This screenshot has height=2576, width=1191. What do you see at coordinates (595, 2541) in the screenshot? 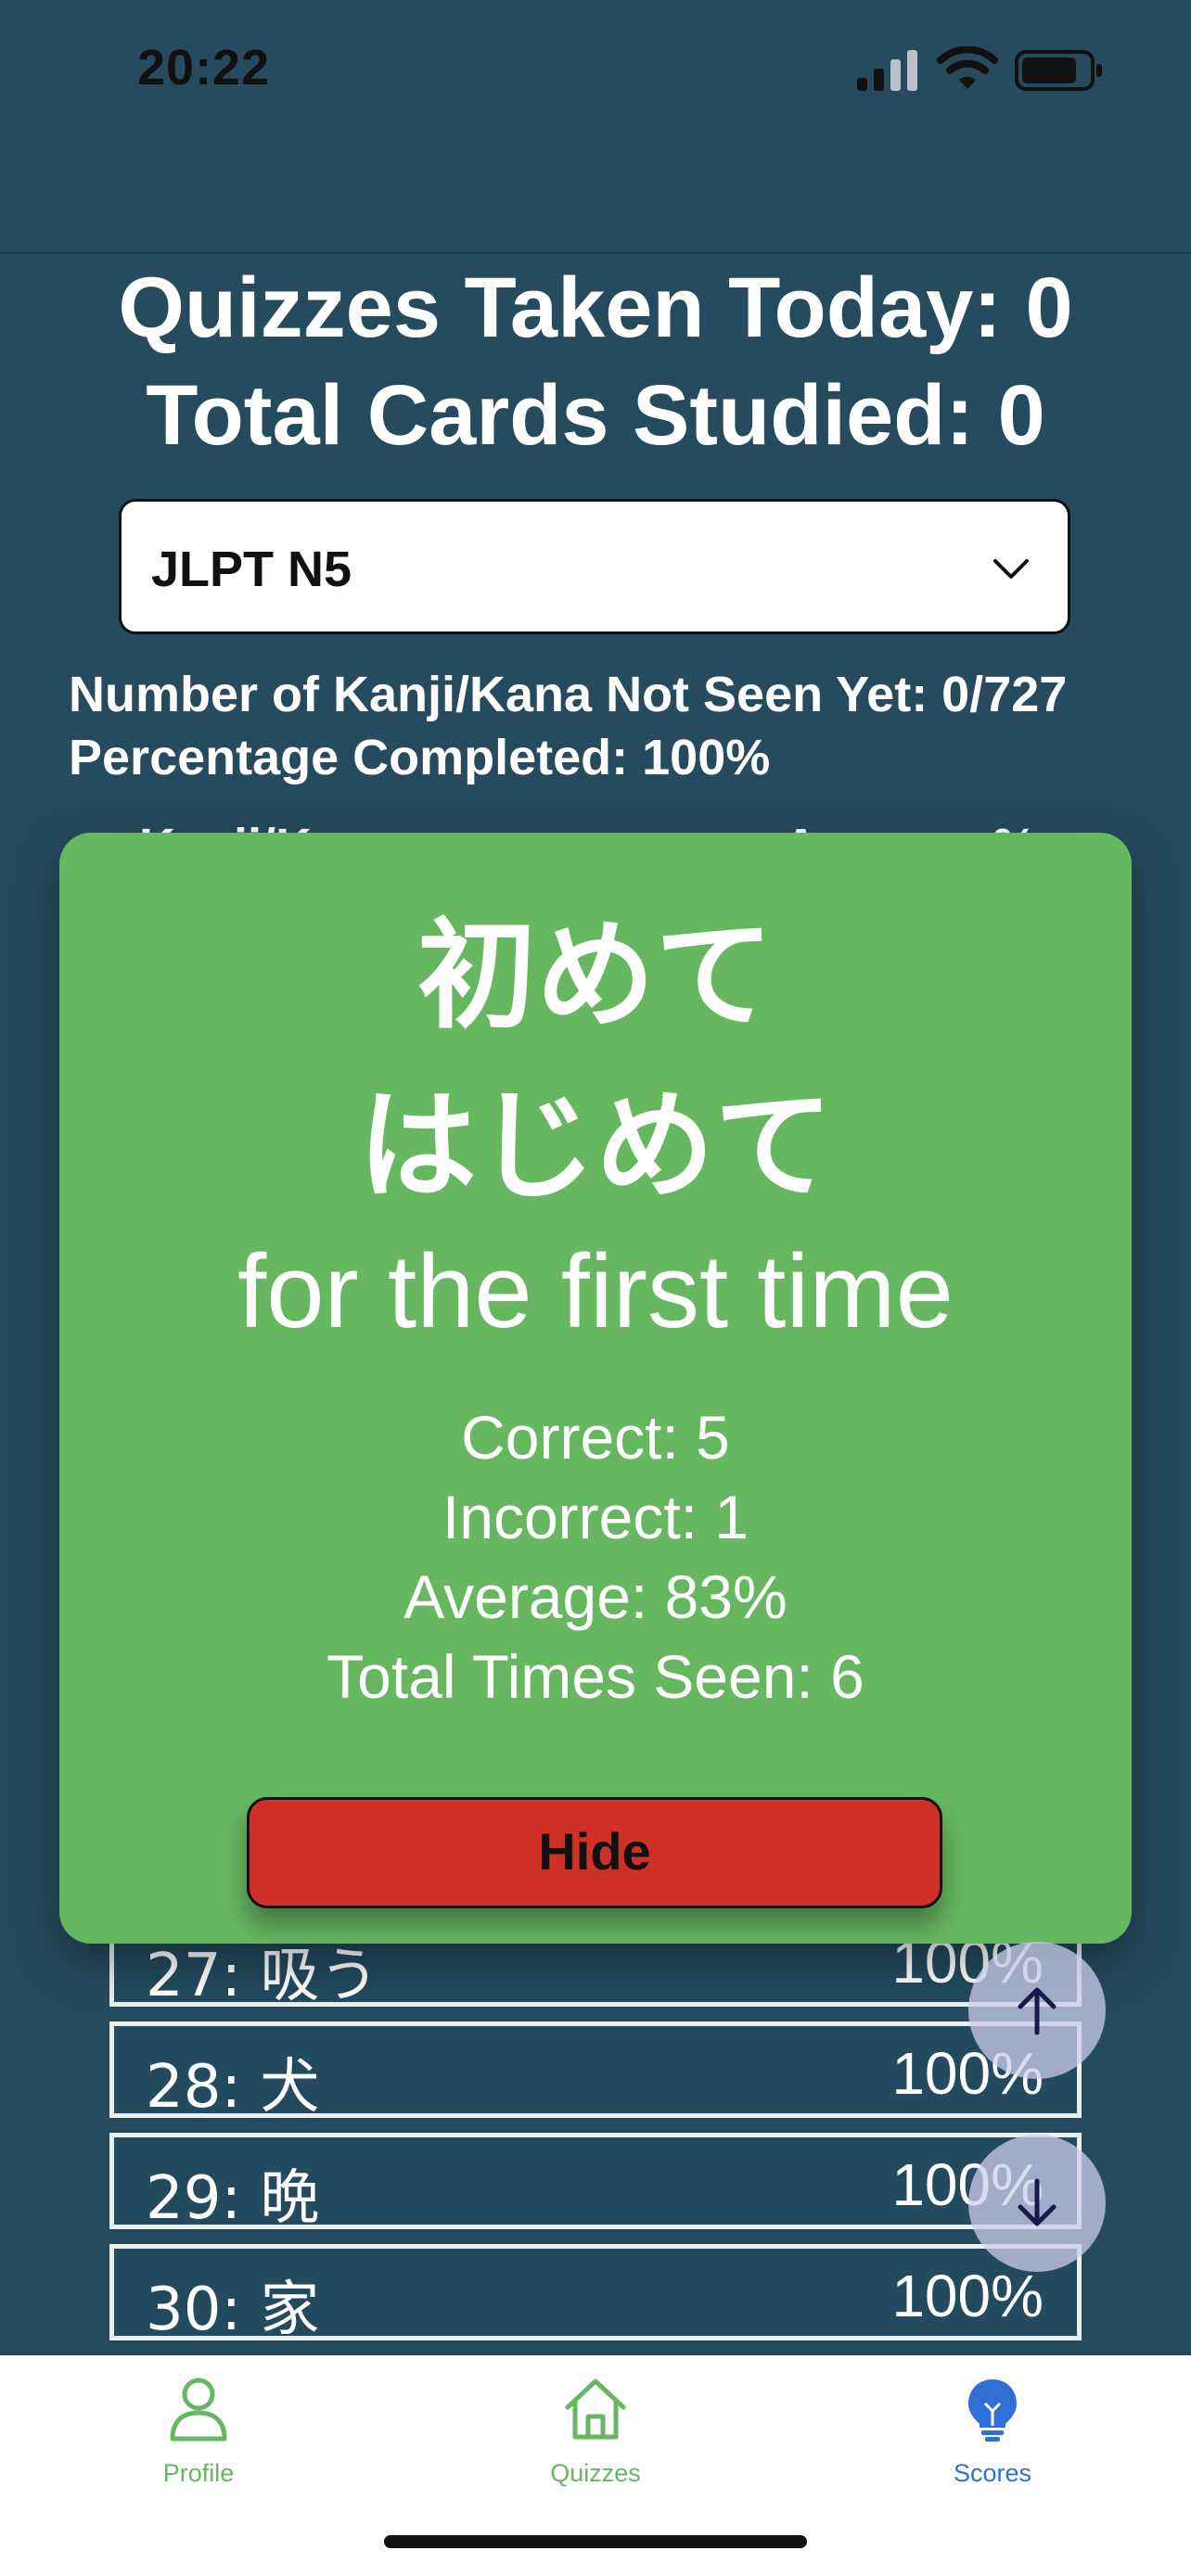
I see `home-indicator` at bounding box center [595, 2541].